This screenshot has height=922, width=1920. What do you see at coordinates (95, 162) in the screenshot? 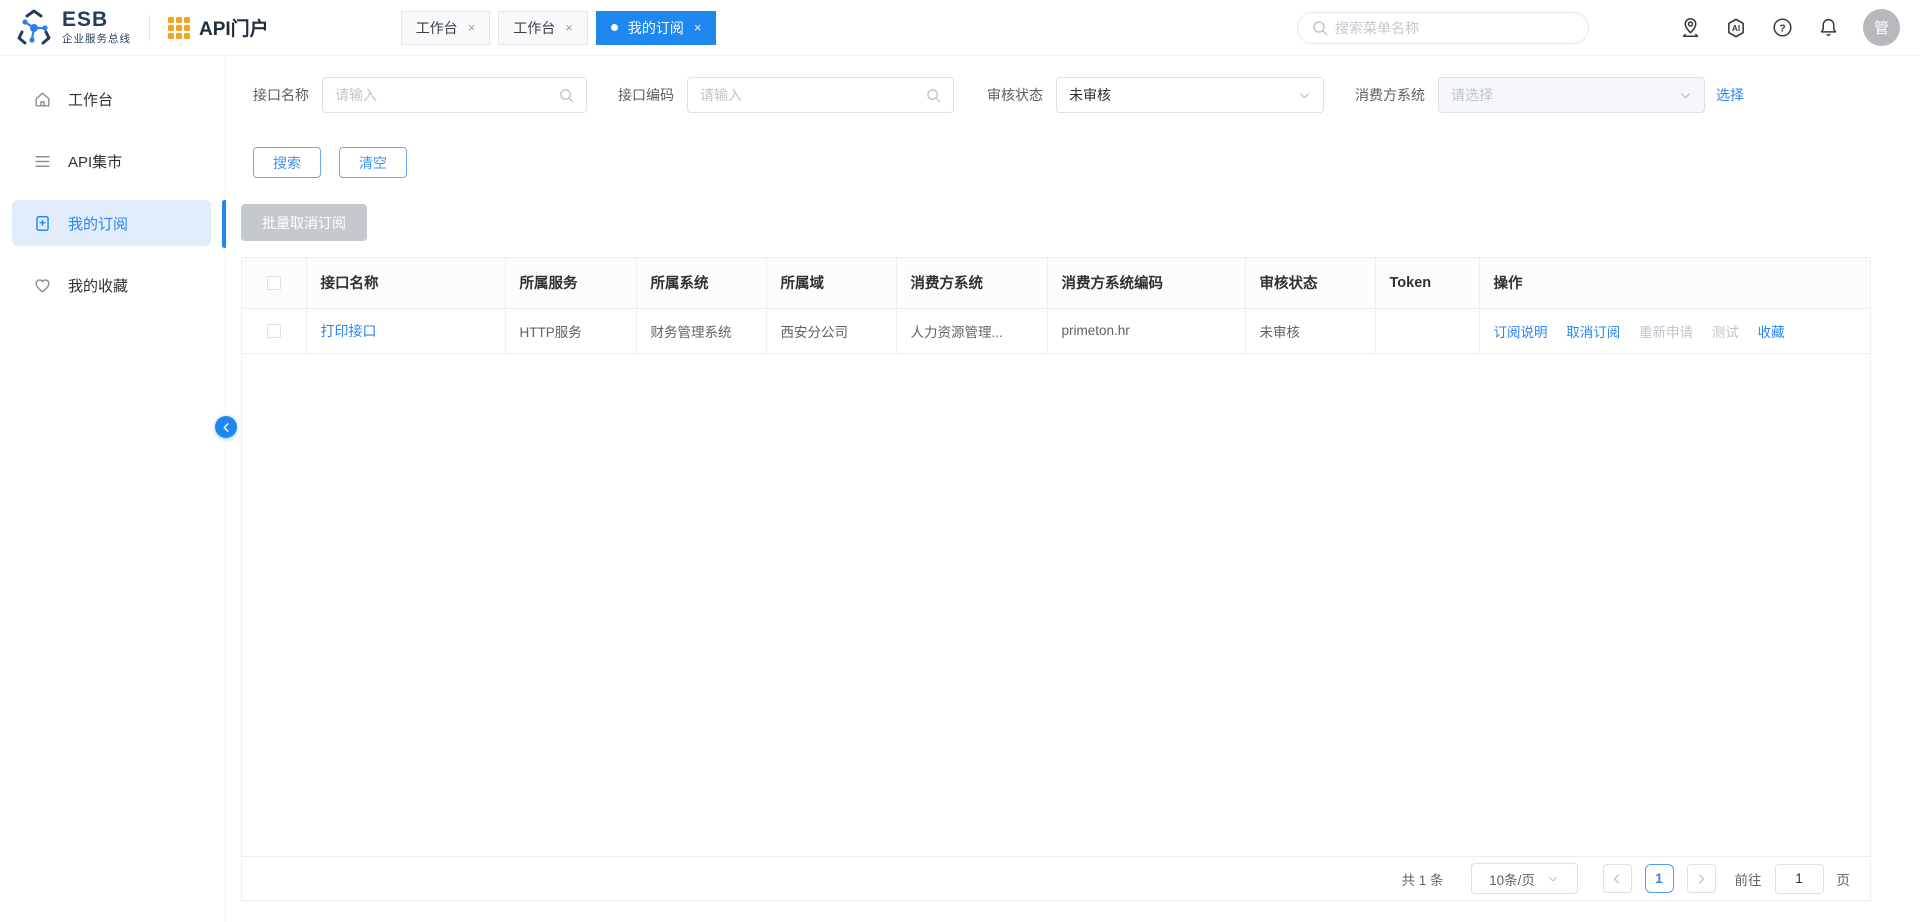
I see `sidebar-item-label: API集市` at bounding box center [95, 162].